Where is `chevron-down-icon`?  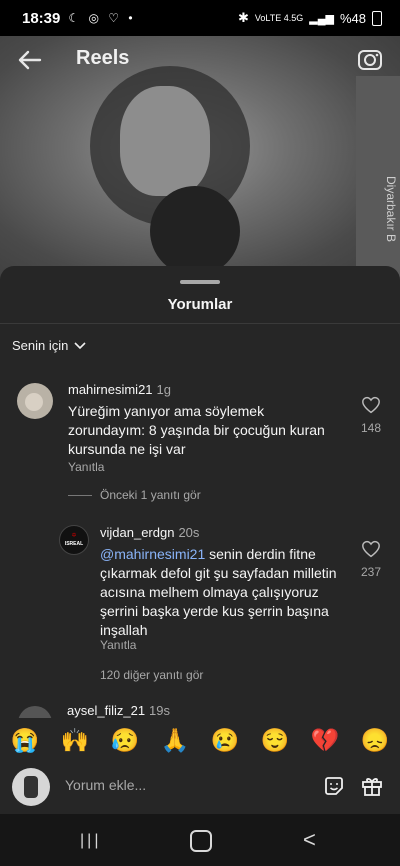 chevron-down-icon is located at coordinates (80, 345).